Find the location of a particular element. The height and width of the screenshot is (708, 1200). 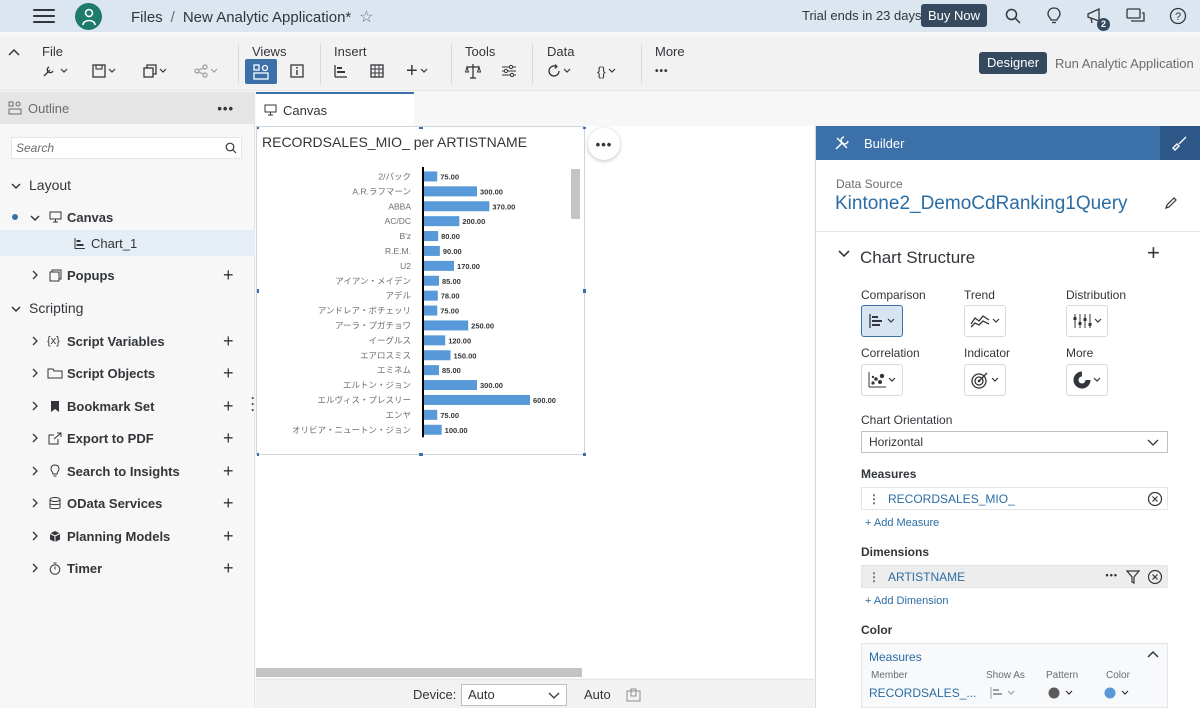

script-braces-icon: {} is located at coordinates (606, 71).